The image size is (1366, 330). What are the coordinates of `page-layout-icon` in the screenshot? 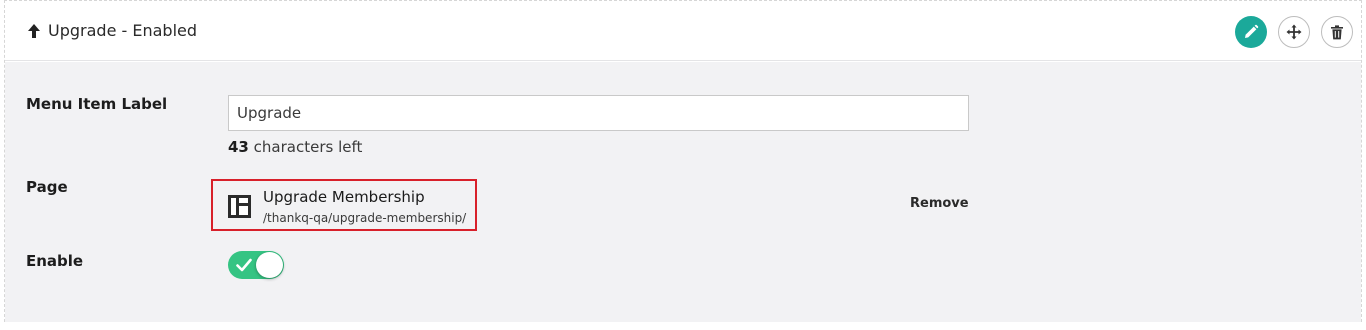 It's located at (239, 206).